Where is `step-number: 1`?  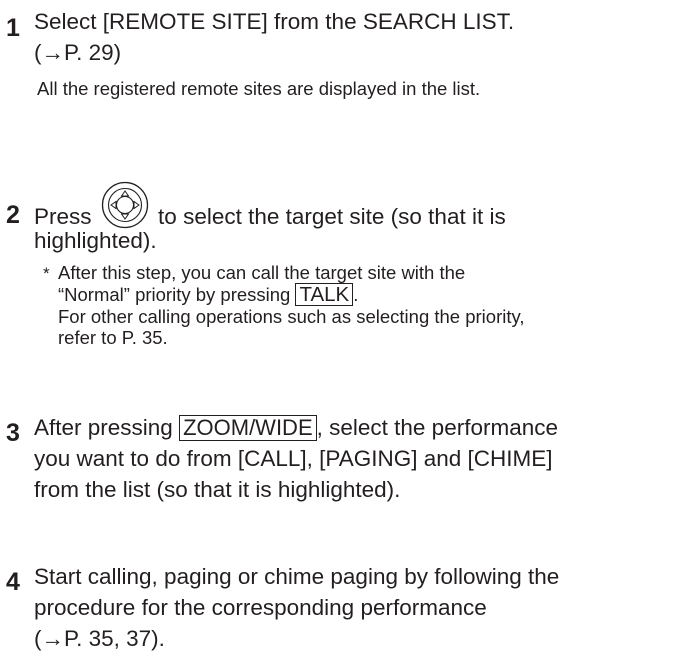
step-number: 1 is located at coordinates (13, 28).